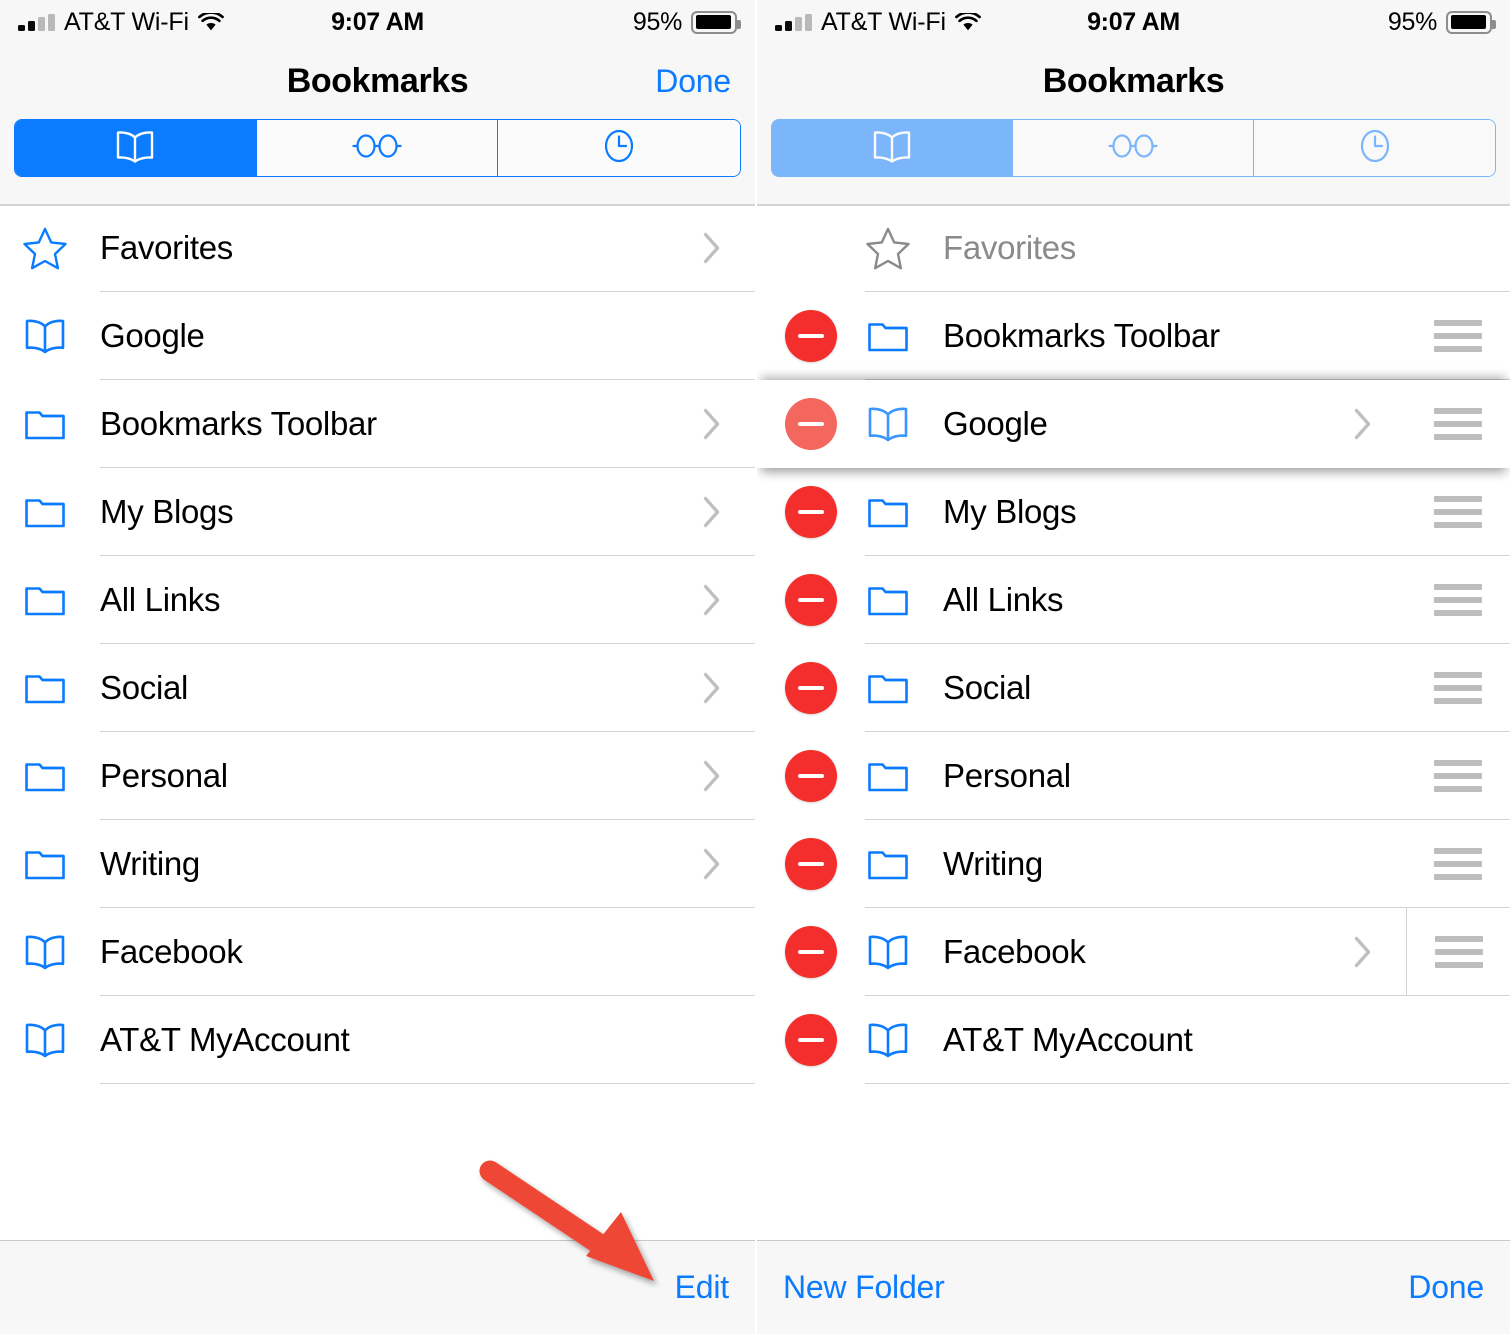 Image resolution: width=1510 pixels, height=1334 pixels. What do you see at coordinates (864, 1287) in the screenshot?
I see `new-folder-button: New Folder` at bounding box center [864, 1287].